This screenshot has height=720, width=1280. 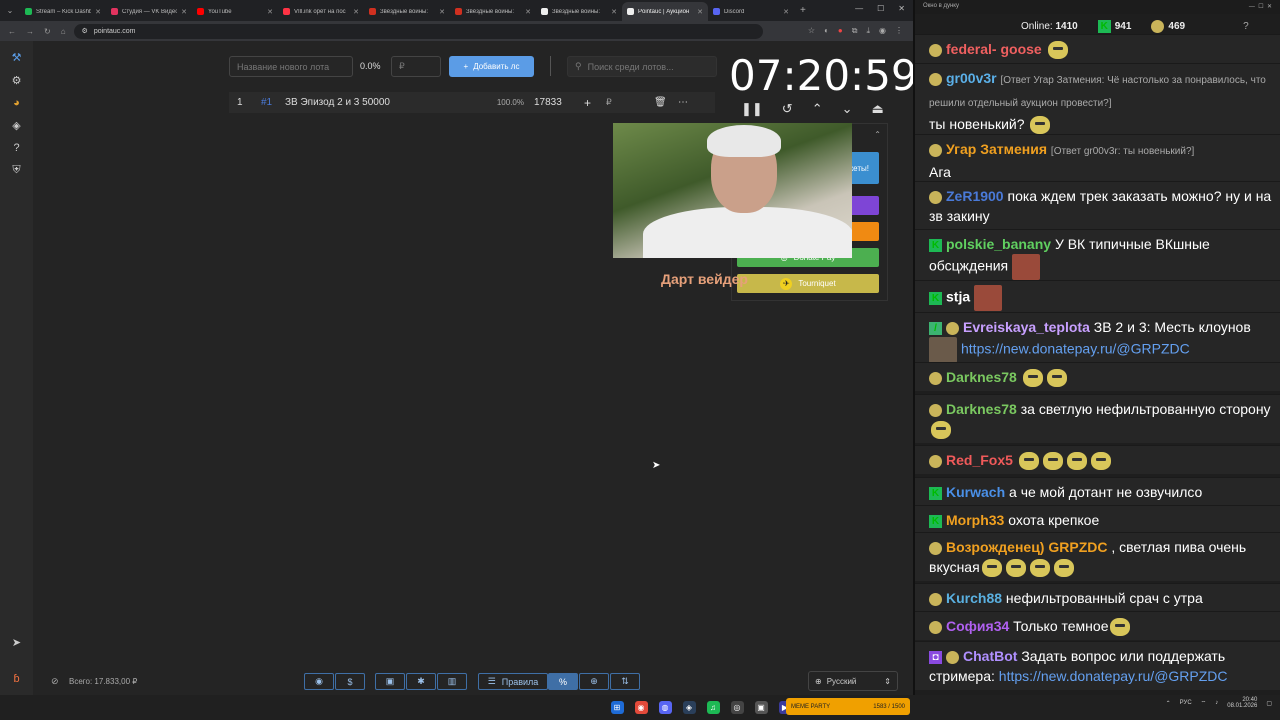 I want to click on kick-icon: K, so click(x=935, y=493).